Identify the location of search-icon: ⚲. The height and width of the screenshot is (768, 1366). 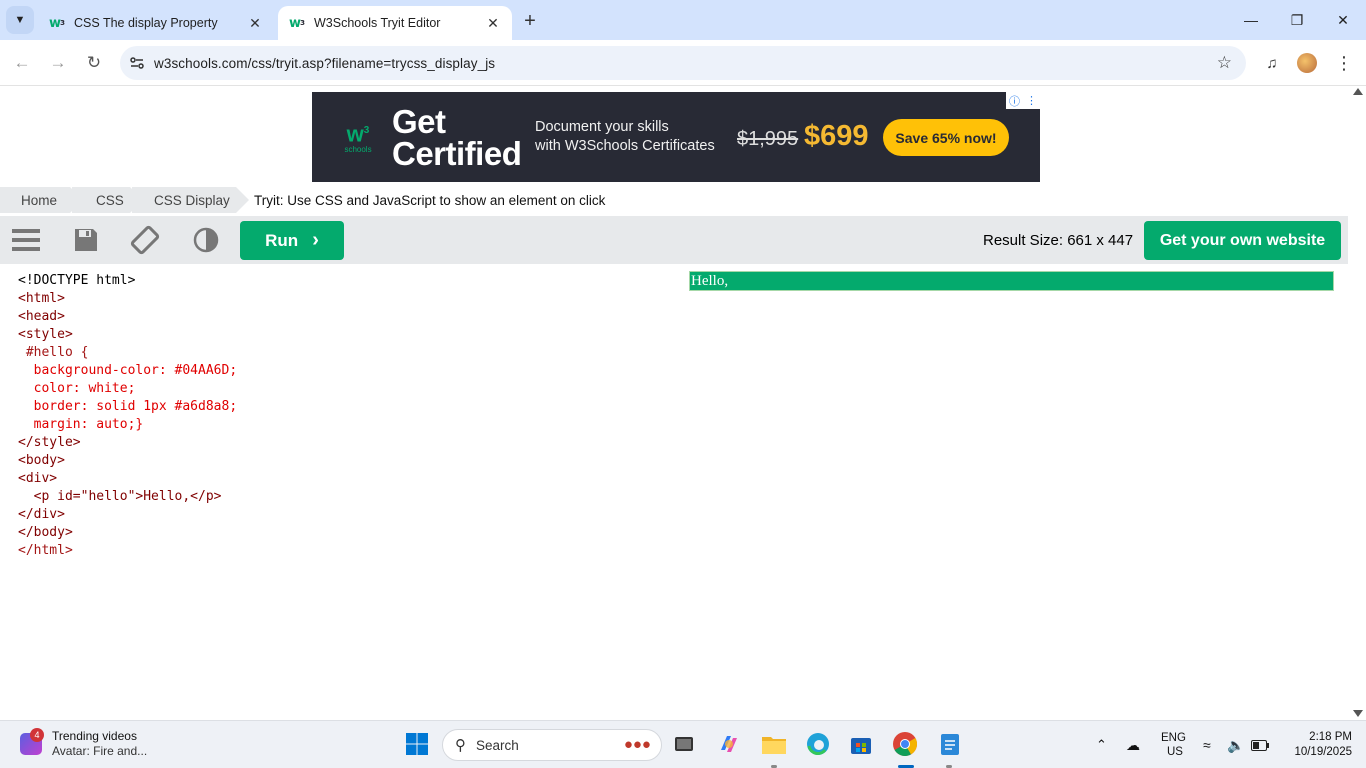
(460, 745).